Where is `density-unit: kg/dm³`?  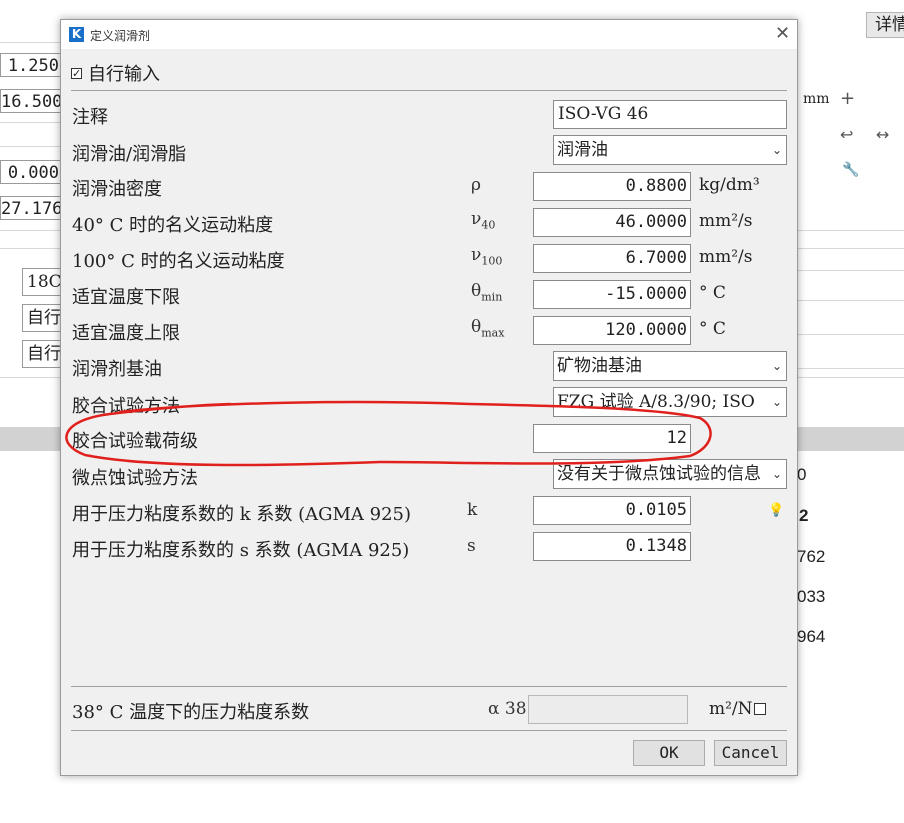 density-unit: kg/dm³ is located at coordinates (729, 185).